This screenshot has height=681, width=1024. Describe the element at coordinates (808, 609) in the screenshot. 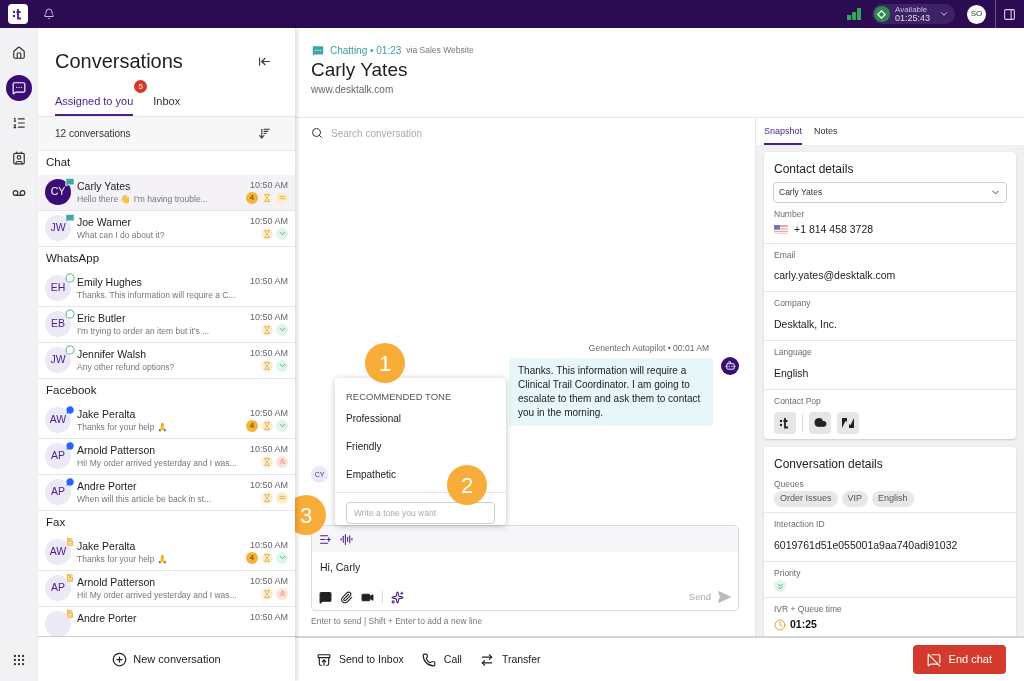

I see `field-label: IVR + Queue time` at that location.